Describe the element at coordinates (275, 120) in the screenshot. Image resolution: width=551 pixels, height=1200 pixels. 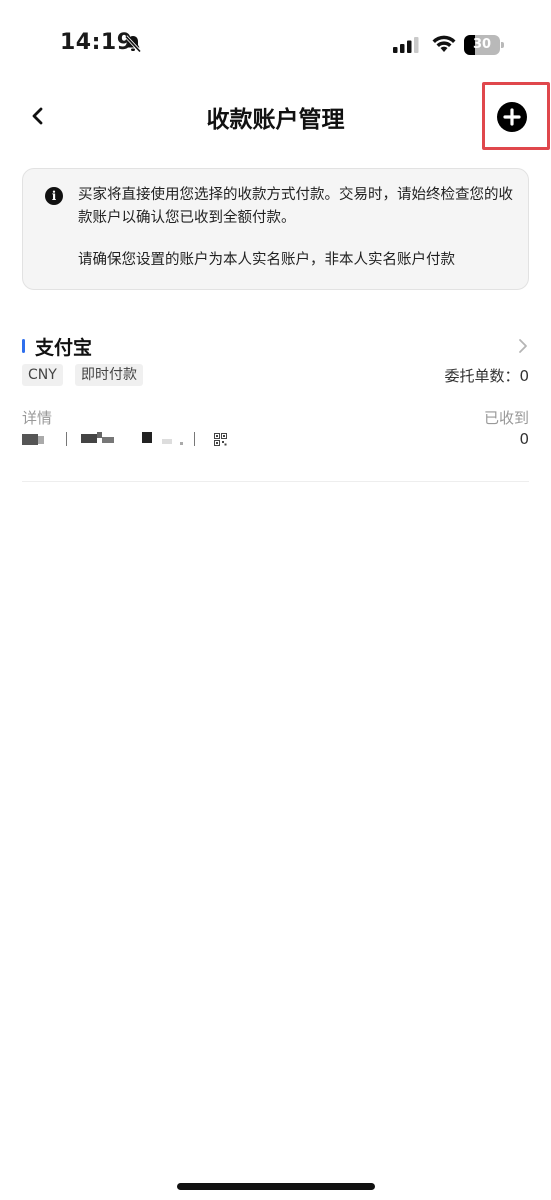
I see `page-title: 收款账户管理` at that location.